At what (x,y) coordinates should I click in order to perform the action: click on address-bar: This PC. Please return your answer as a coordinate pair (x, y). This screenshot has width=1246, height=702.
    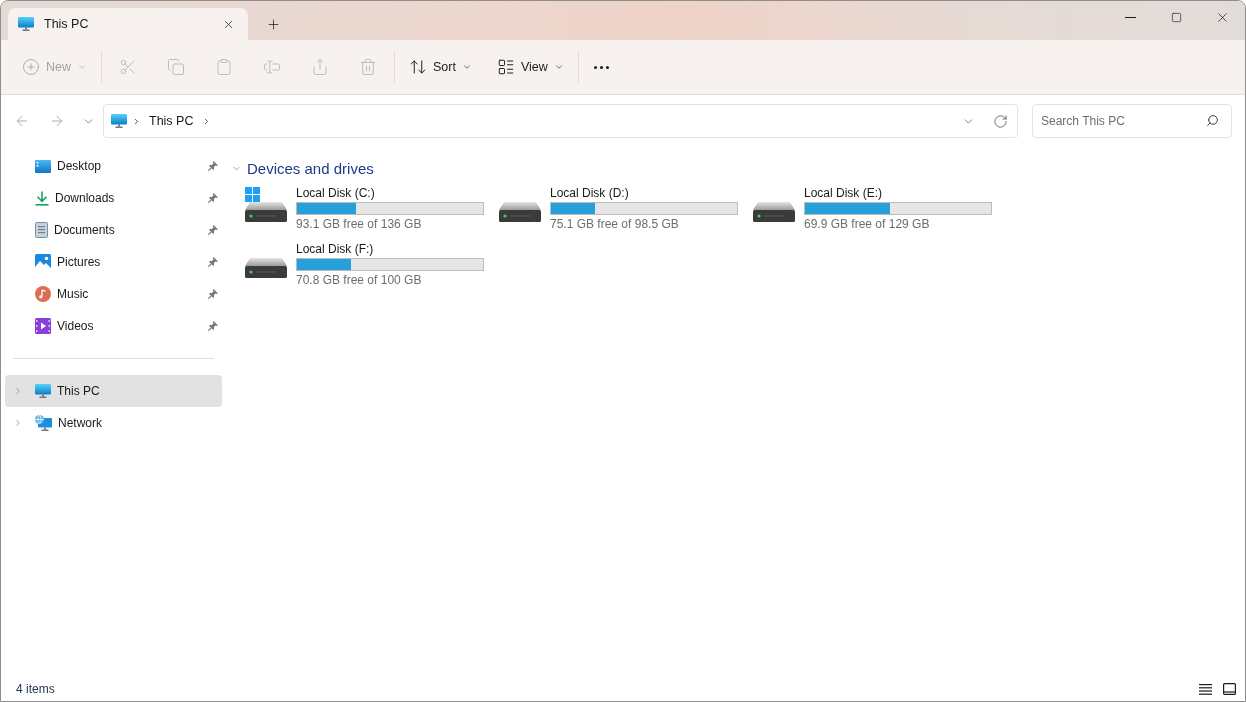
    Looking at the image, I should click on (560, 121).